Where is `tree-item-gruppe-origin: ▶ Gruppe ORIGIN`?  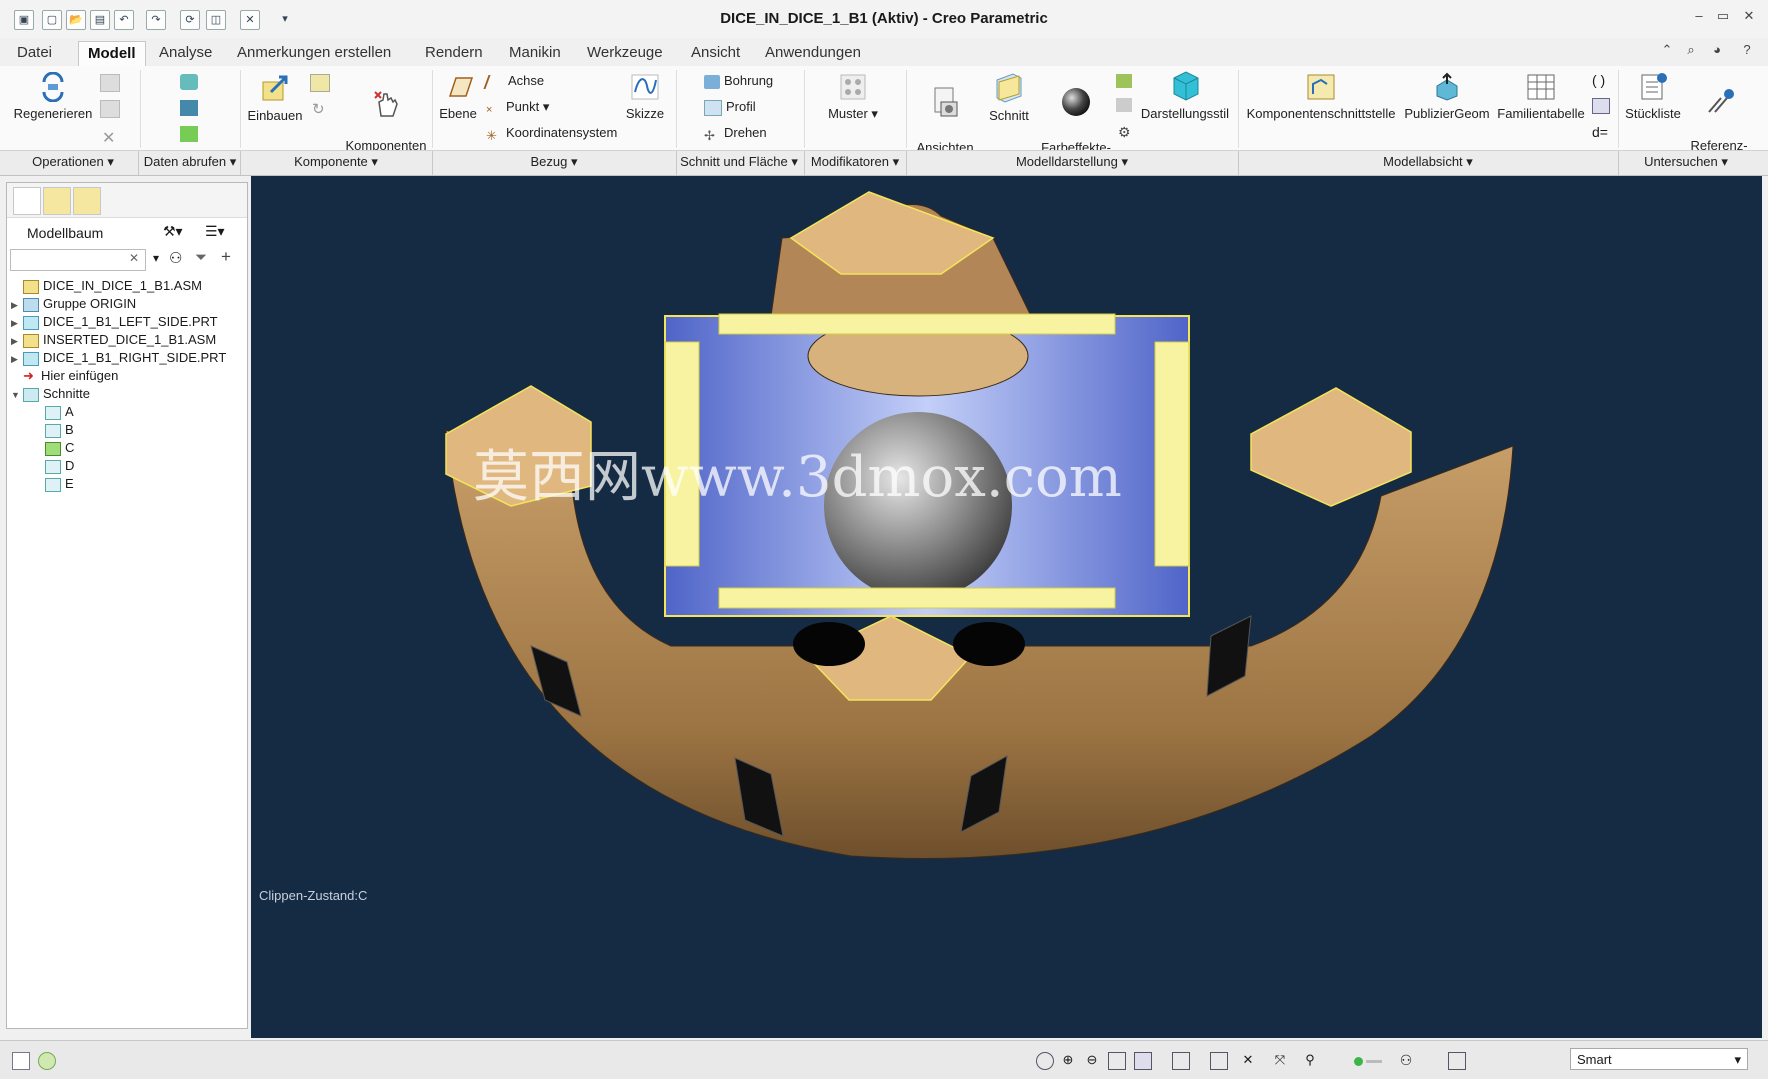 tree-item-gruppe-origin: ▶ Gruppe ORIGIN is located at coordinates (73, 304).